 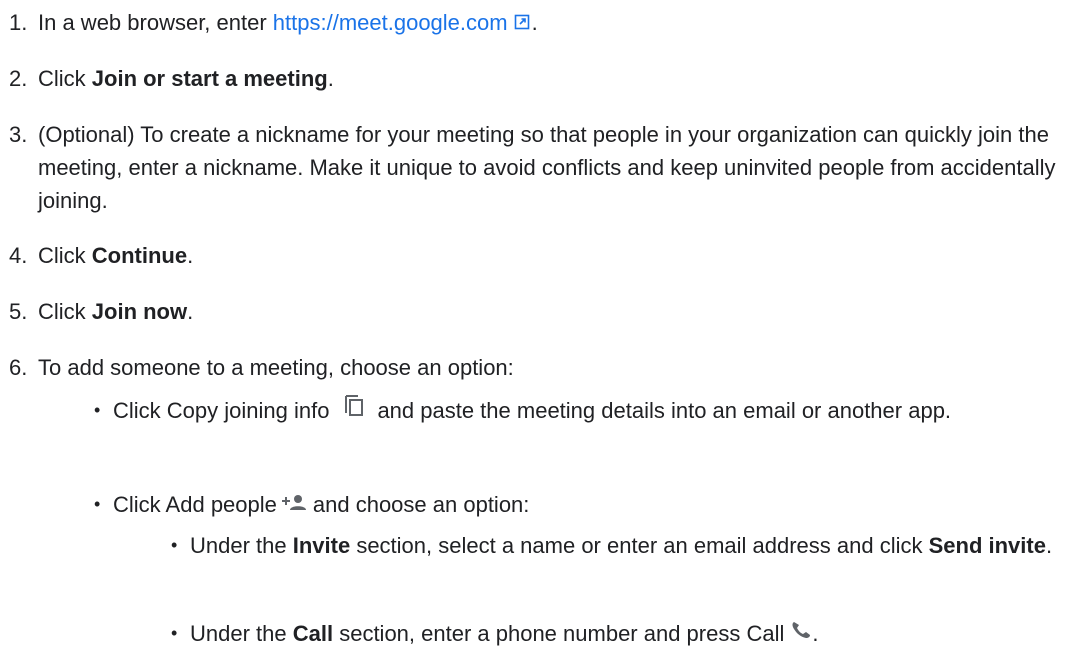 I want to click on step-5: 5. Click Join now., so click(x=96, y=311).